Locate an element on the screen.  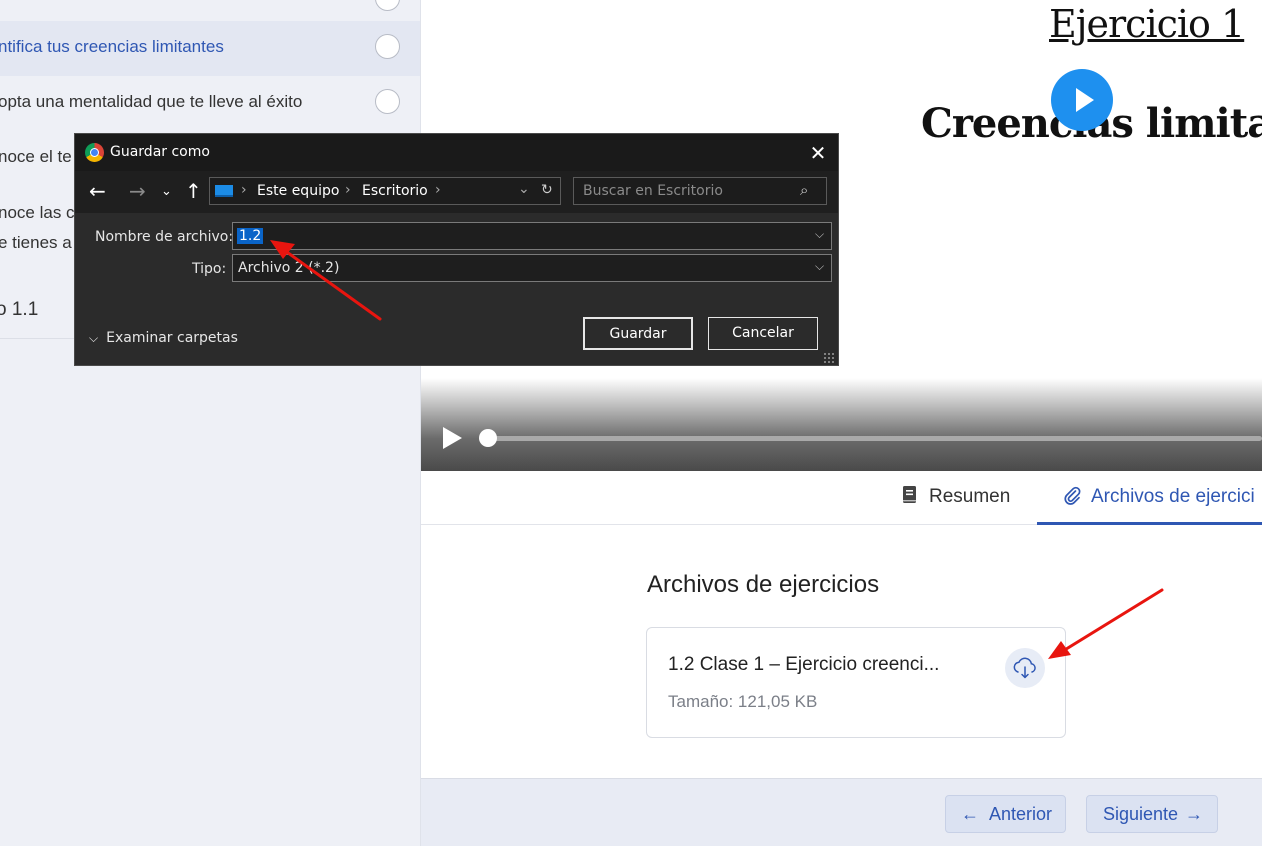
tab-archivos: Archivos de ejercici is located at coordinates (1159, 496).